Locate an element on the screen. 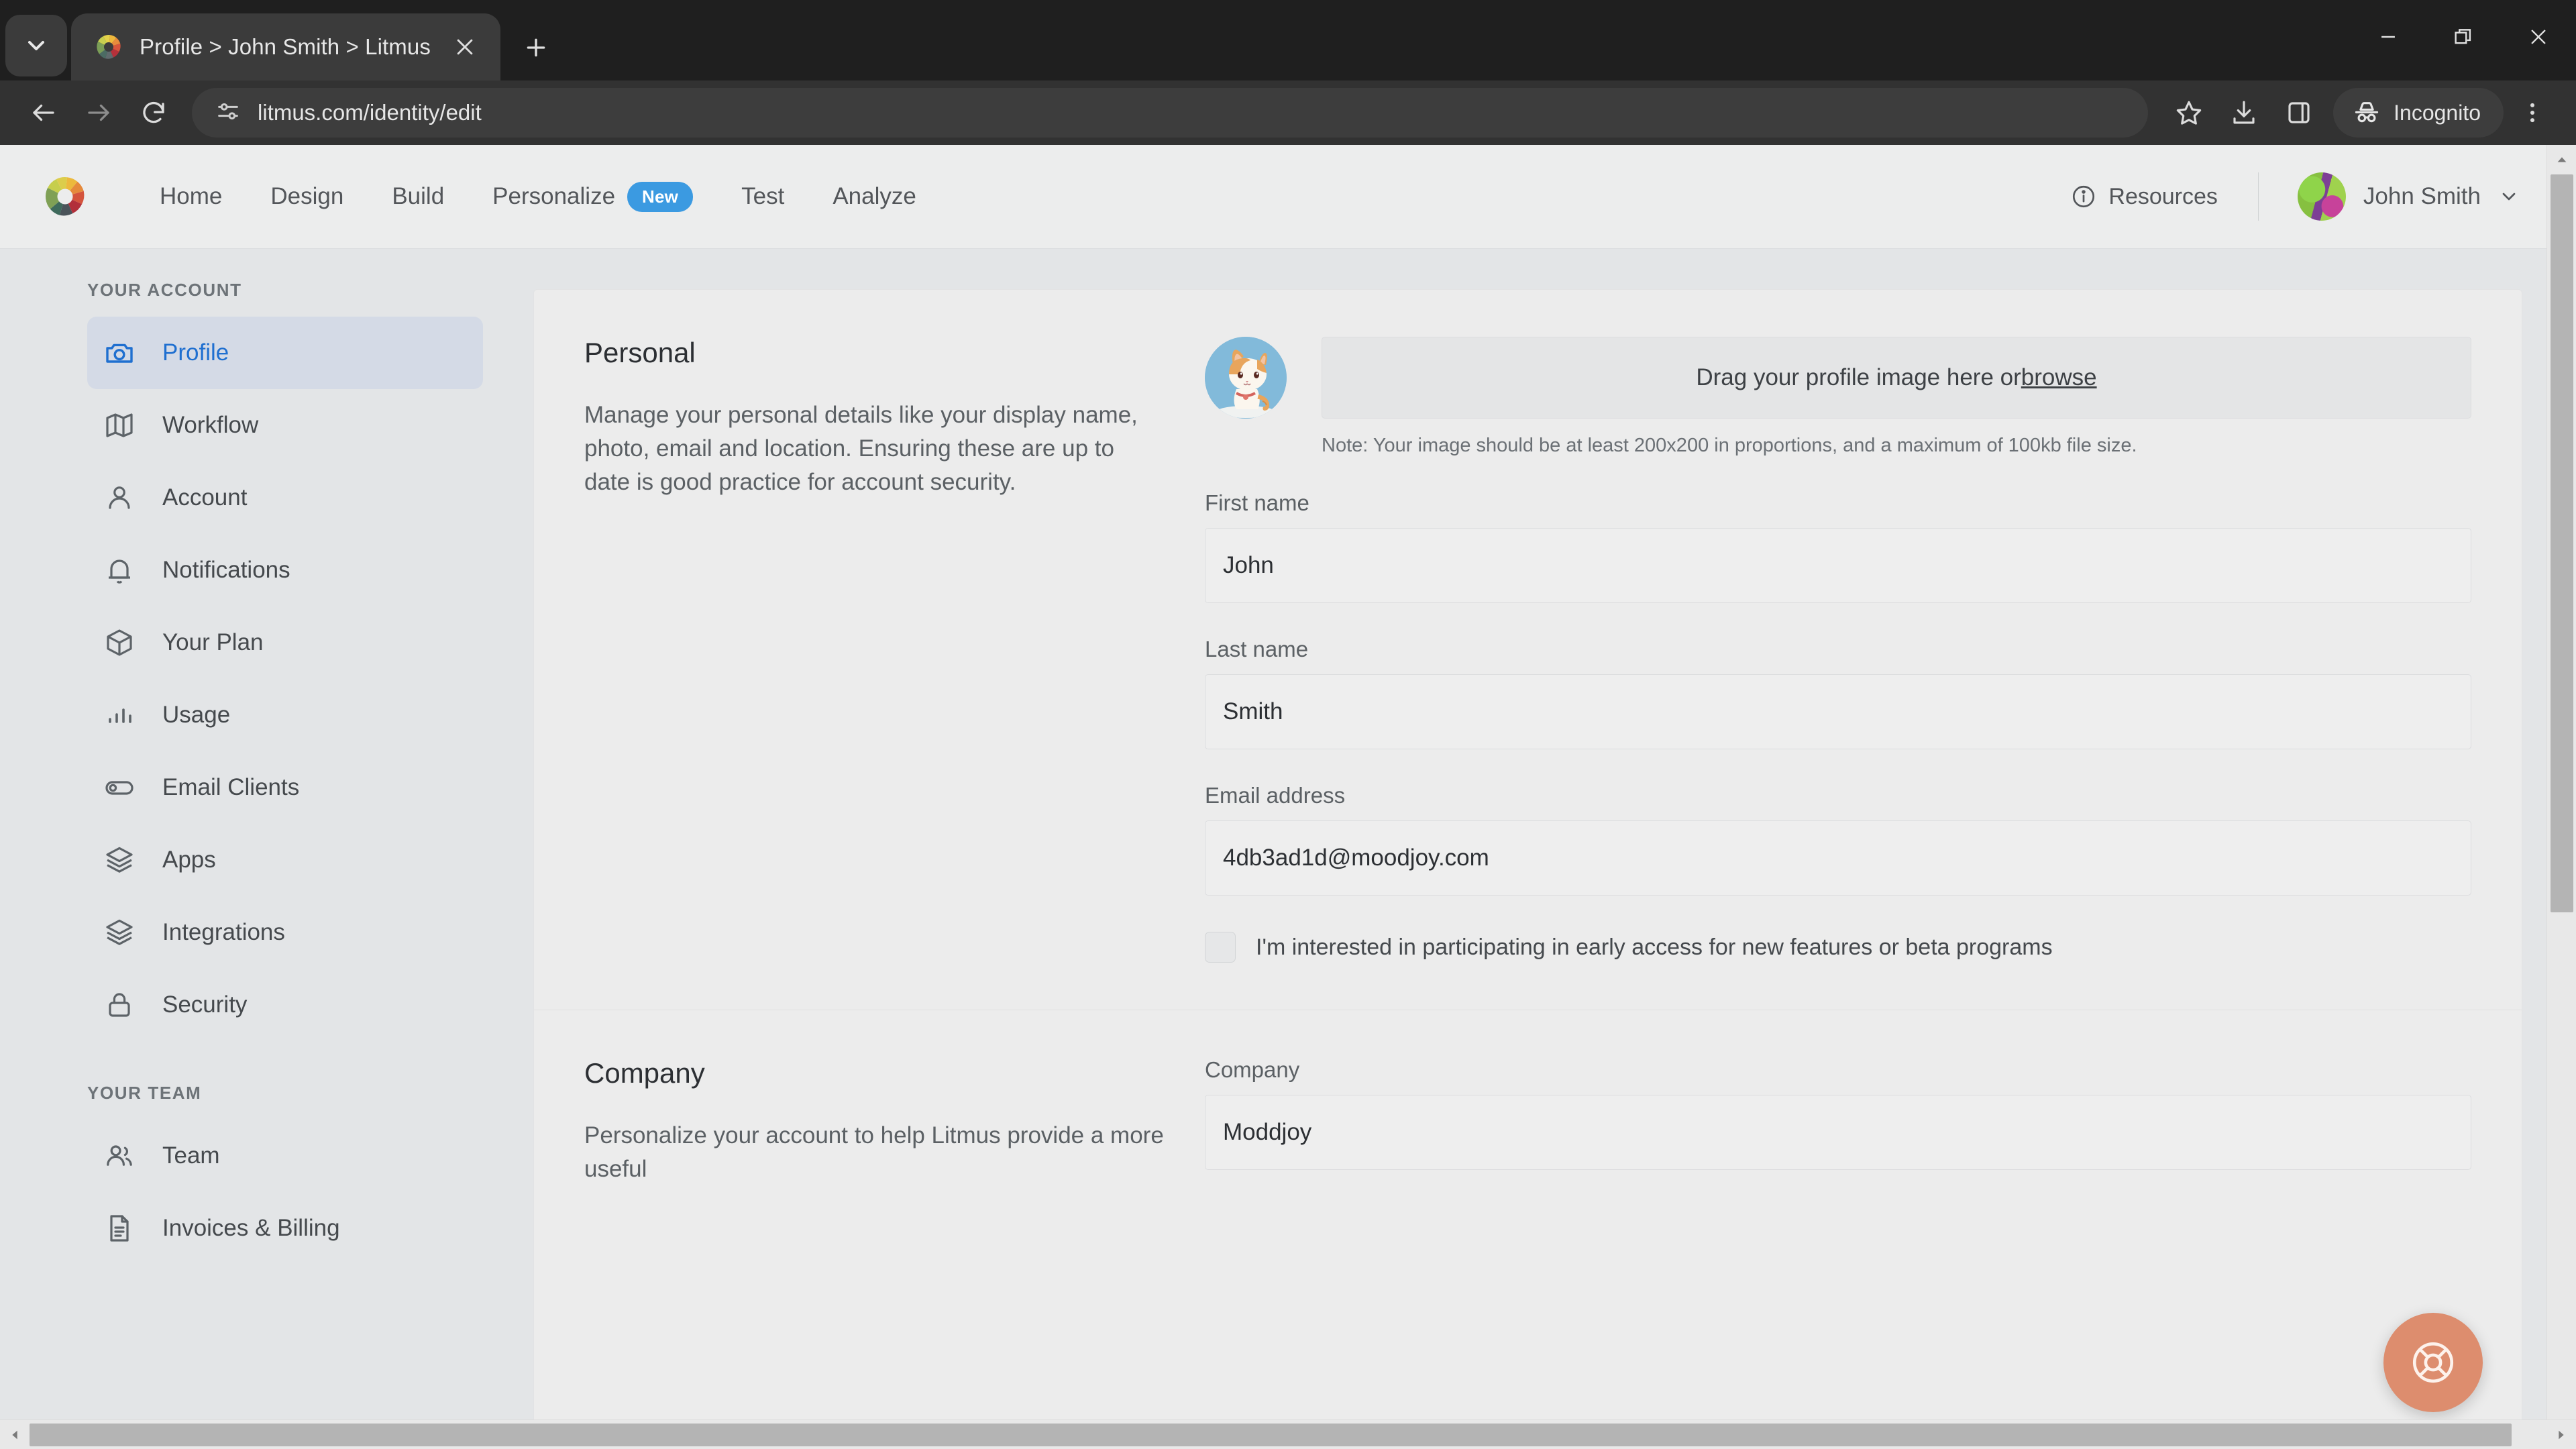  bookmark-button is located at coordinates (2189, 113).